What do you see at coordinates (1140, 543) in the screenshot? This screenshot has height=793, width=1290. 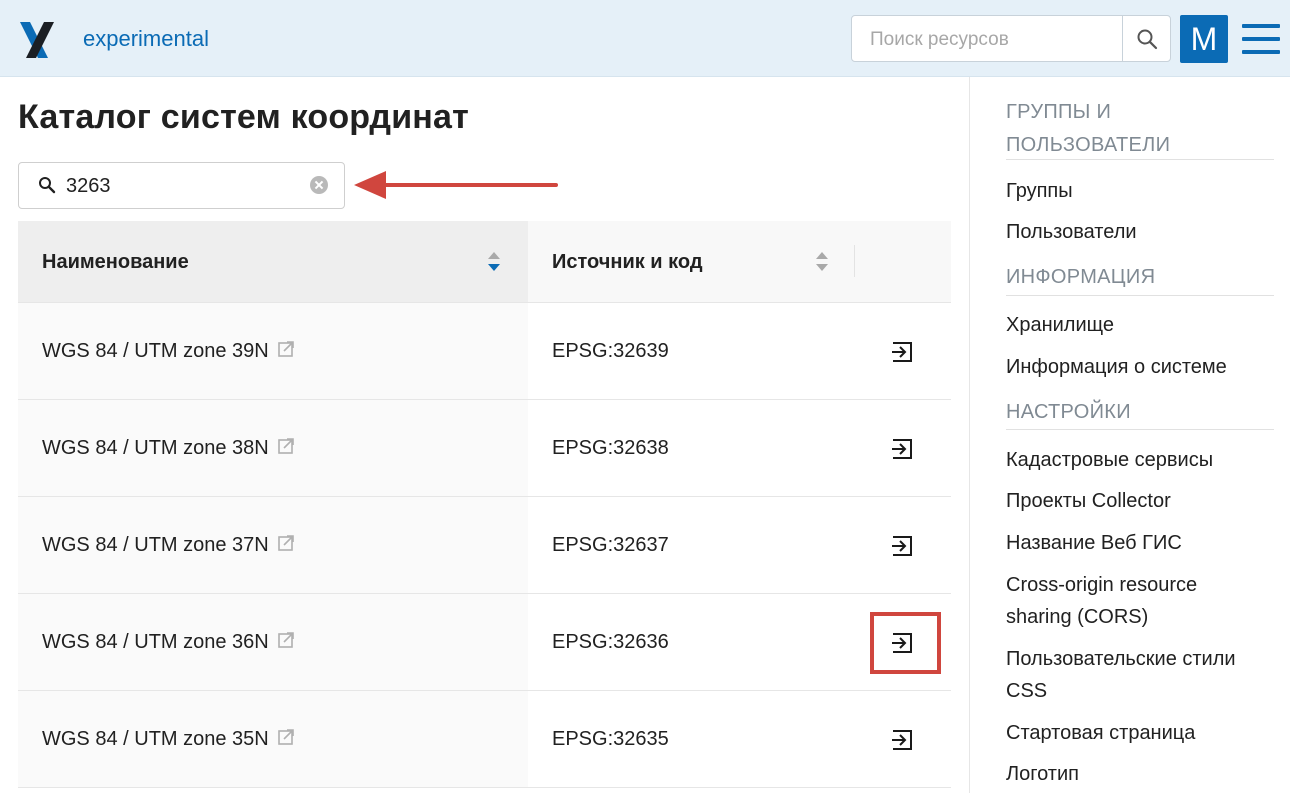 I see `sidebar-item-webgis-name: Название Веб ГИС` at bounding box center [1140, 543].